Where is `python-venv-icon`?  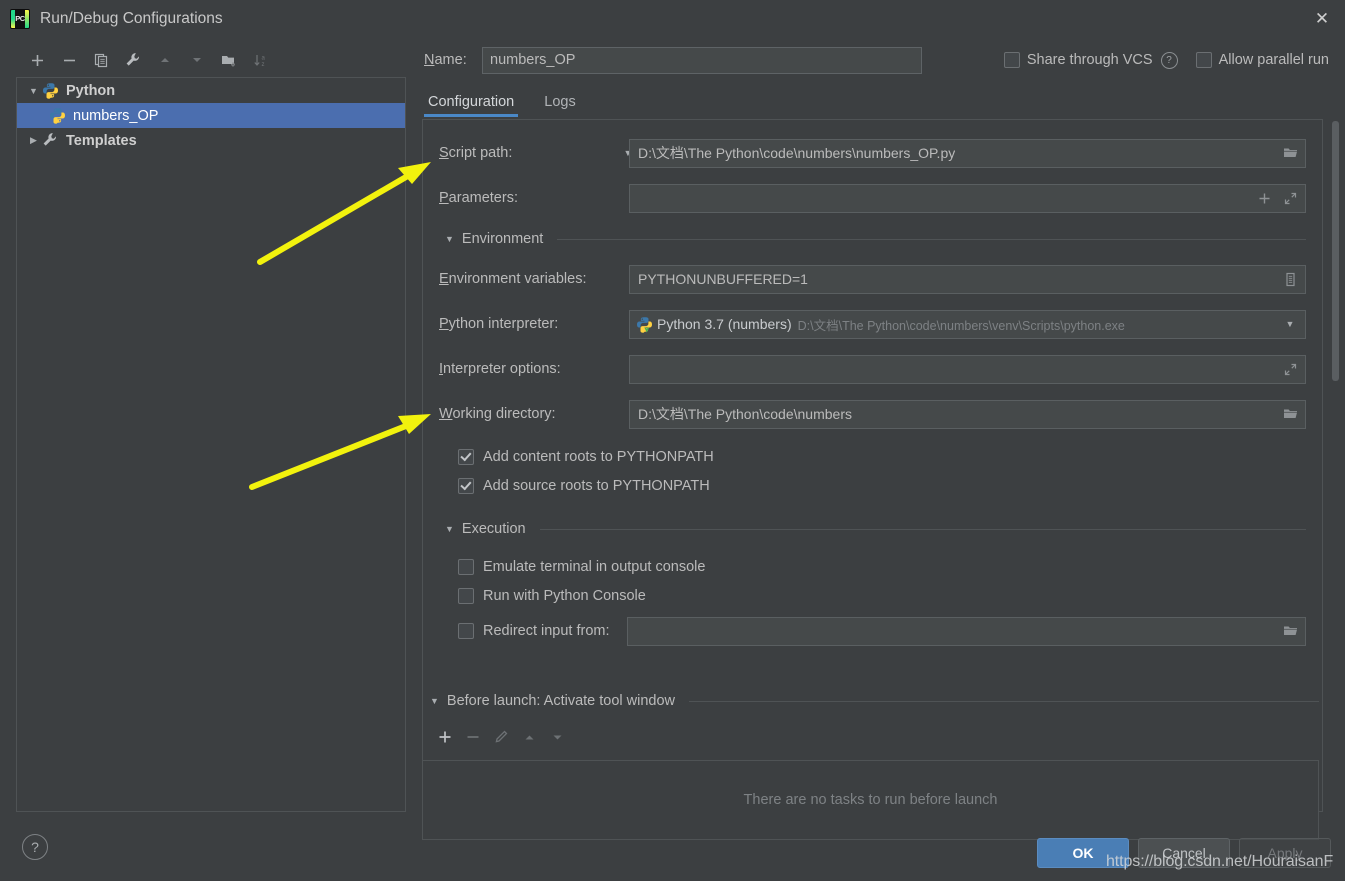 python-venv-icon is located at coordinates (644, 324).